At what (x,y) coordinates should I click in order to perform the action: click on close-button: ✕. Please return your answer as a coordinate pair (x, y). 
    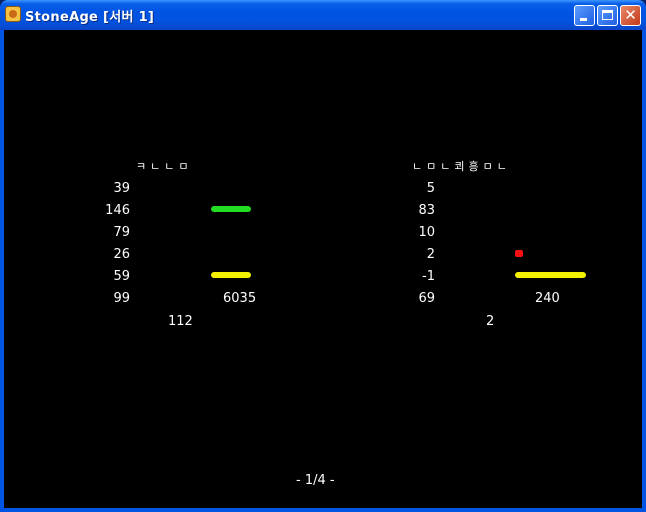
    Looking at the image, I should click on (630, 15).